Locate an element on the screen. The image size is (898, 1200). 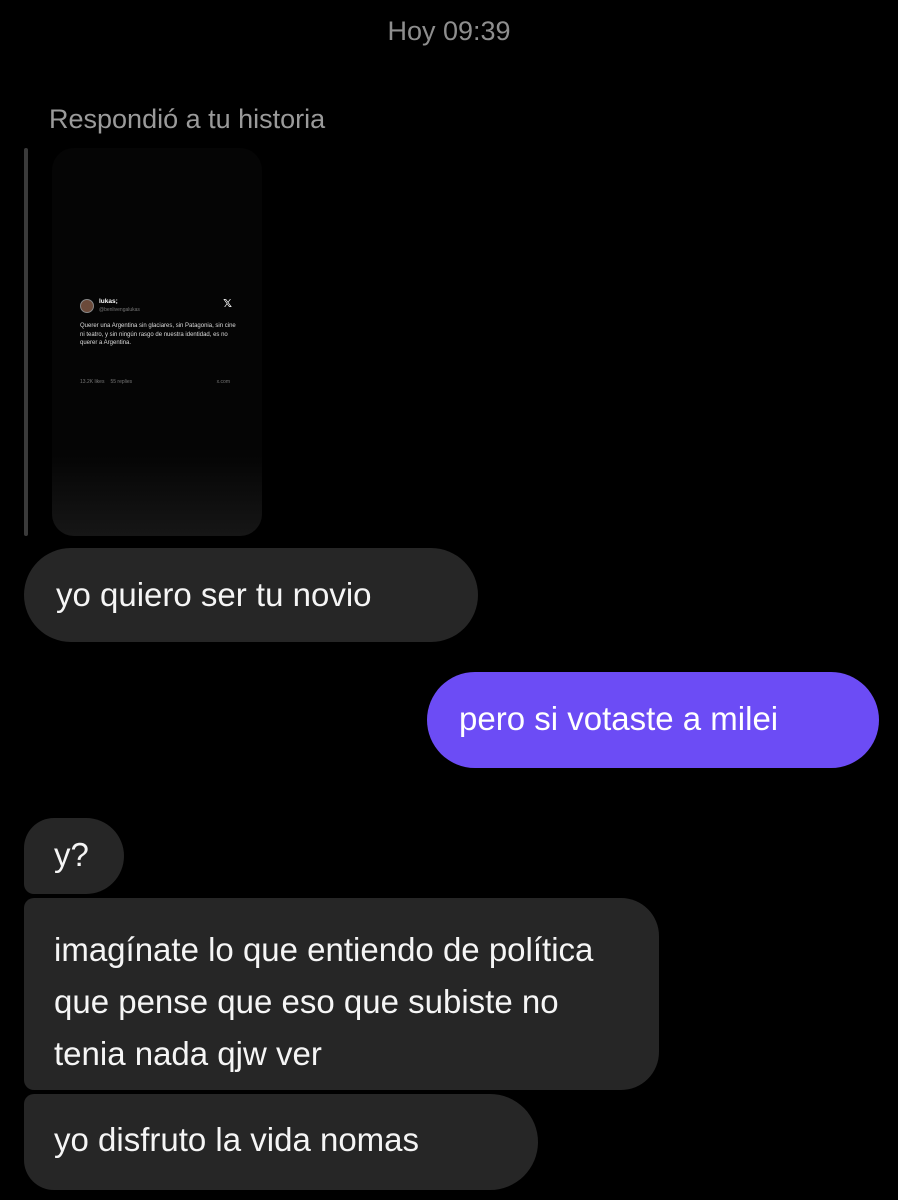
tweet-stats: 13.2K likes 55 replies is located at coordinates (106, 382).